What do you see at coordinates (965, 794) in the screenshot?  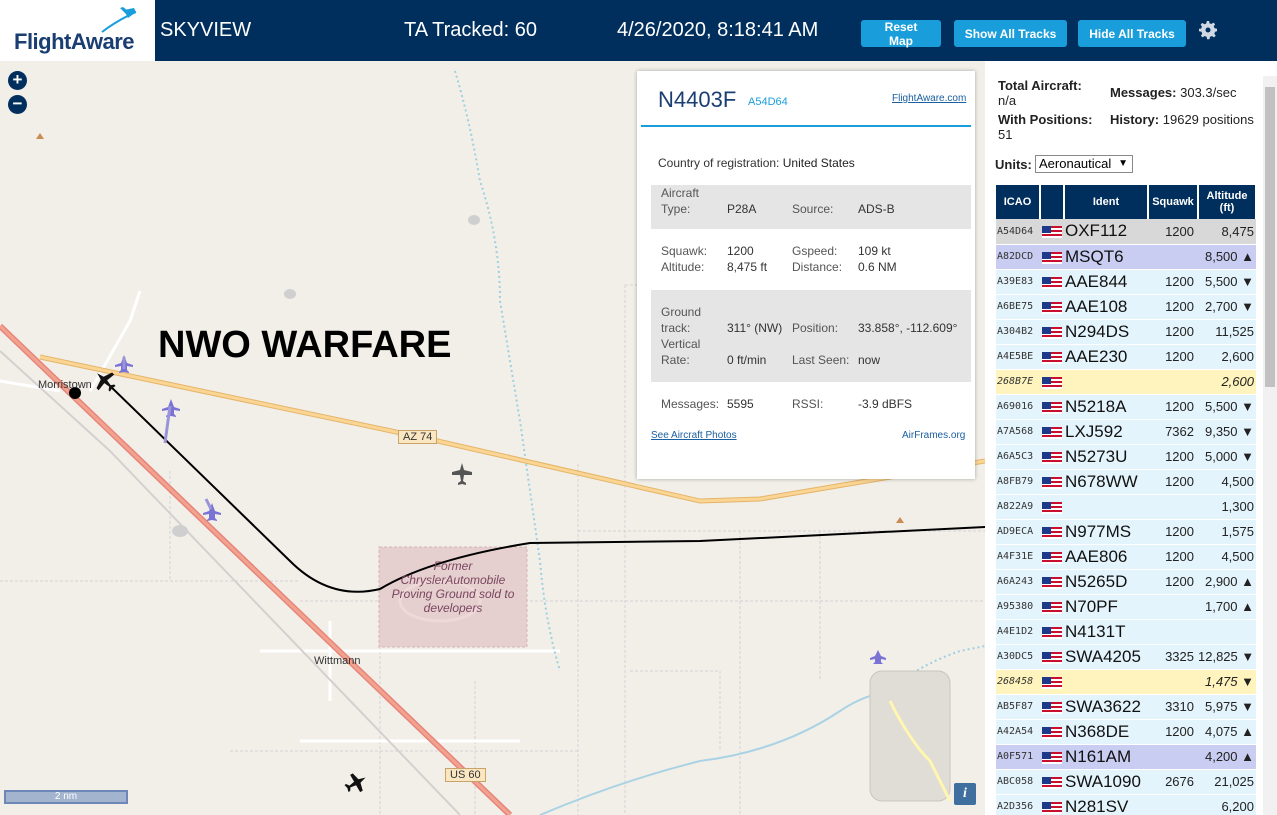 I see `info-icon: i` at bounding box center [965, 794].